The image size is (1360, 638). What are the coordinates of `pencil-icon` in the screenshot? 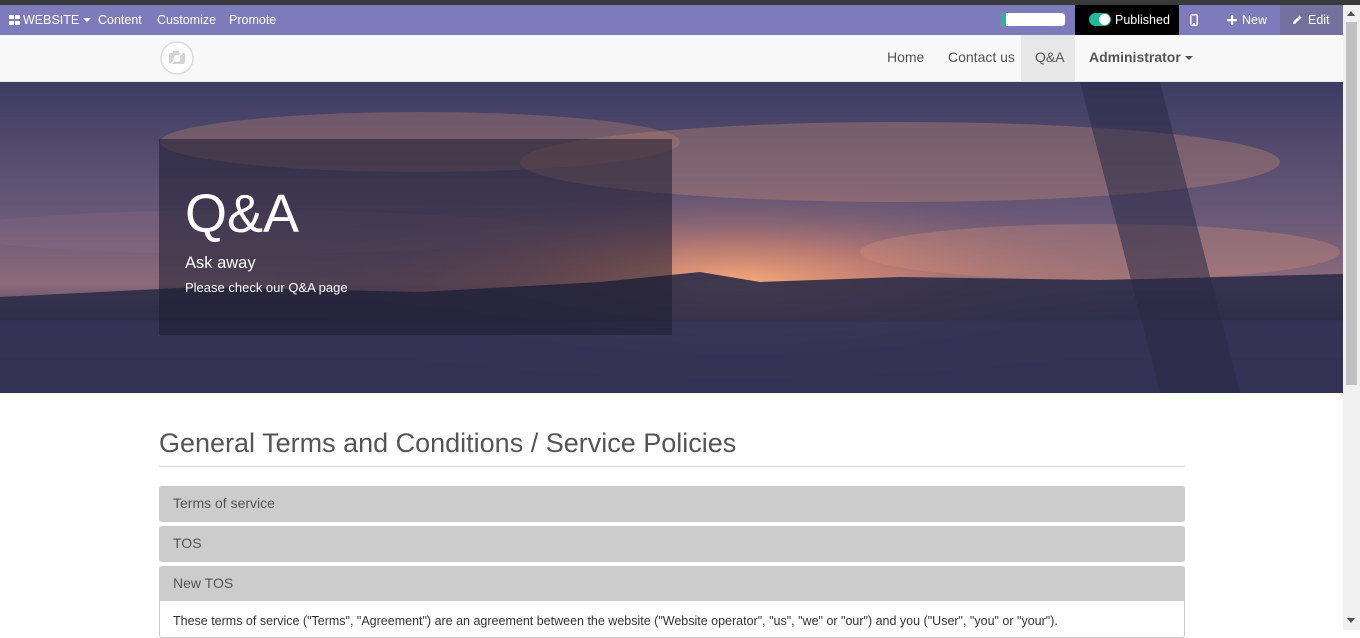 It's located at (1297, 19).